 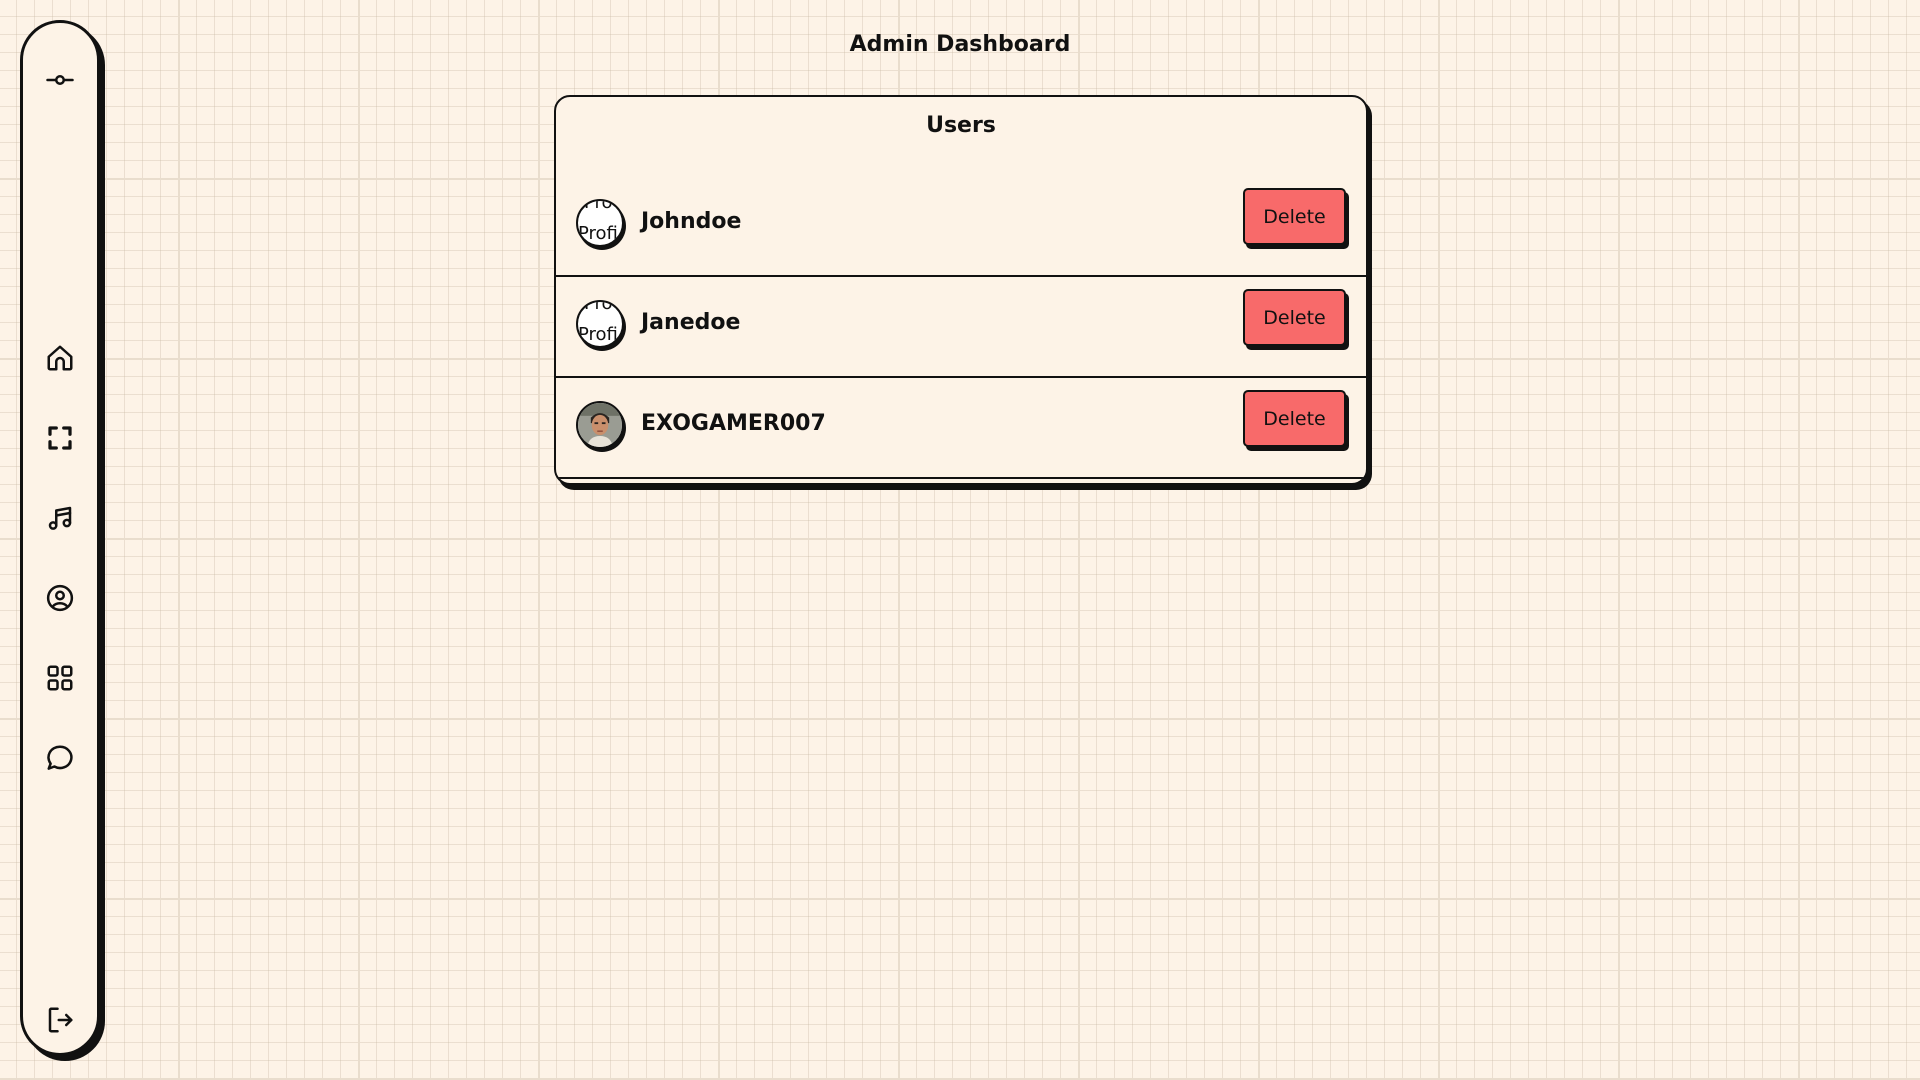 I want to click on username: Janedoe, so click(x=691, y=322).